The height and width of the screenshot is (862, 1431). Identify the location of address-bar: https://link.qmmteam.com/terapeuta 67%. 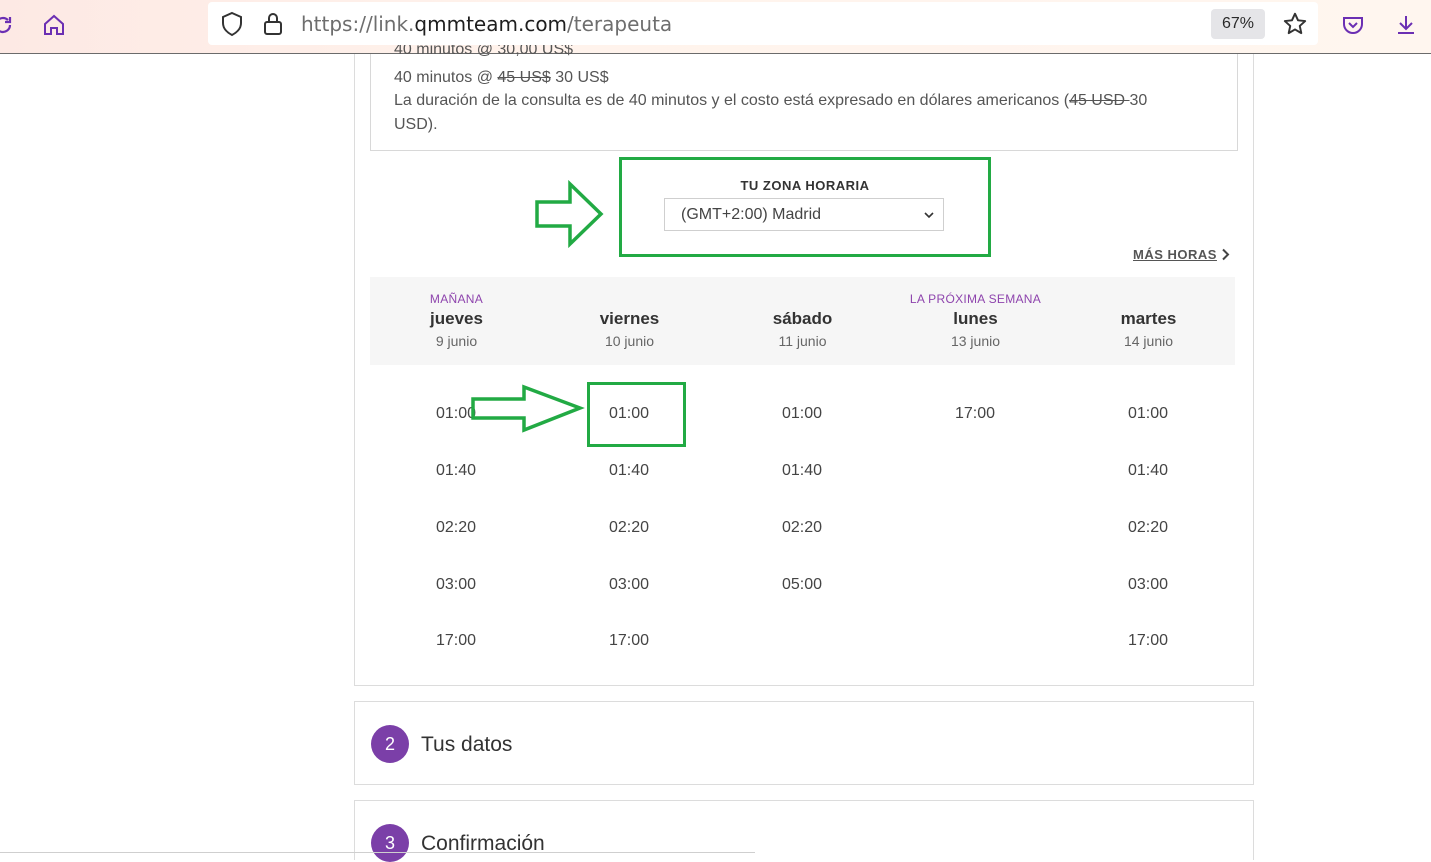
(763, 23).